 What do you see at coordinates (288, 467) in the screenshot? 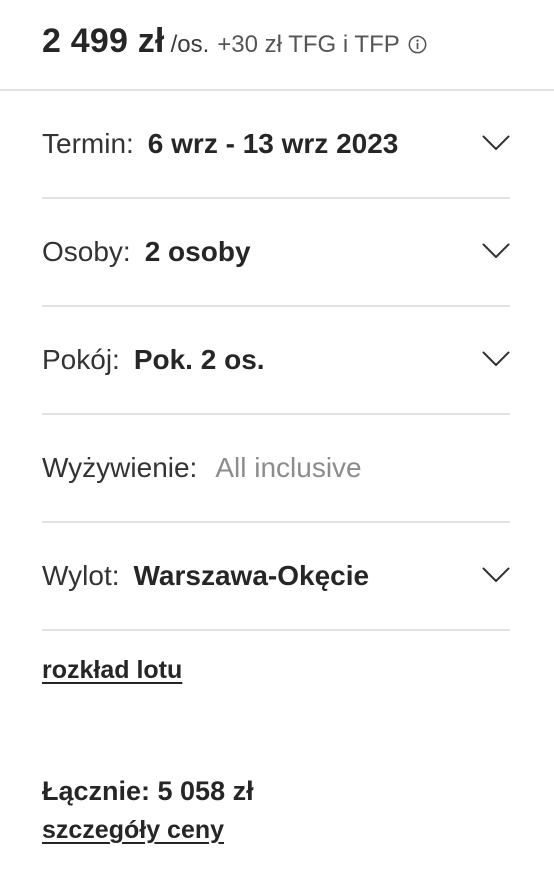
I see `board-value: All inclusive` at bounding box center [288, 467].